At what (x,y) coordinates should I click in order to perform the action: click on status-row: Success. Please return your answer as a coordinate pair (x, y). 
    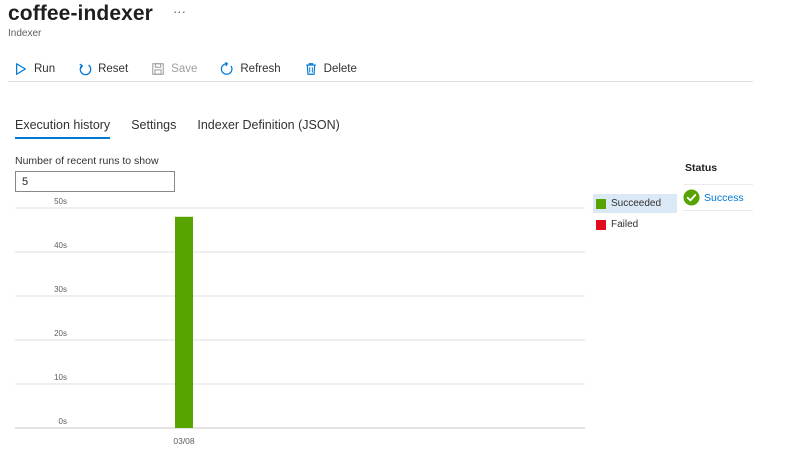
    Looking at the image, I should click on (718, 197).